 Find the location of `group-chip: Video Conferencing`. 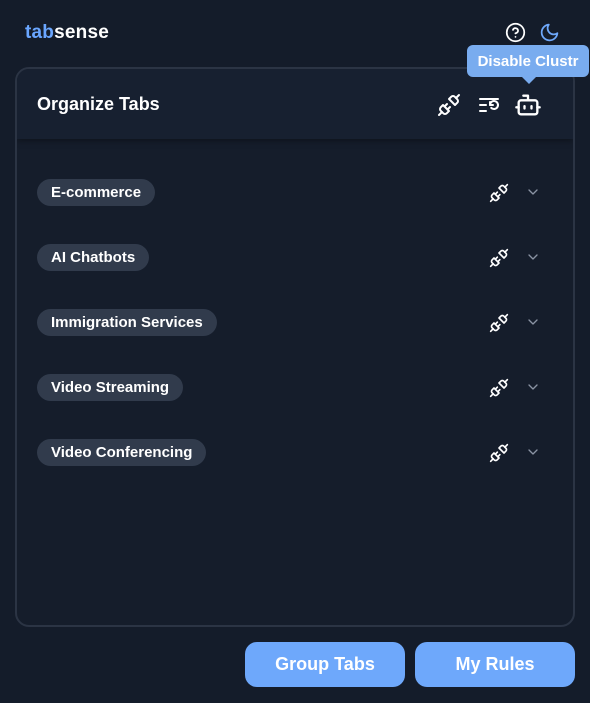

group-chip: Video Conferencing is located at coordinates (122, 452).